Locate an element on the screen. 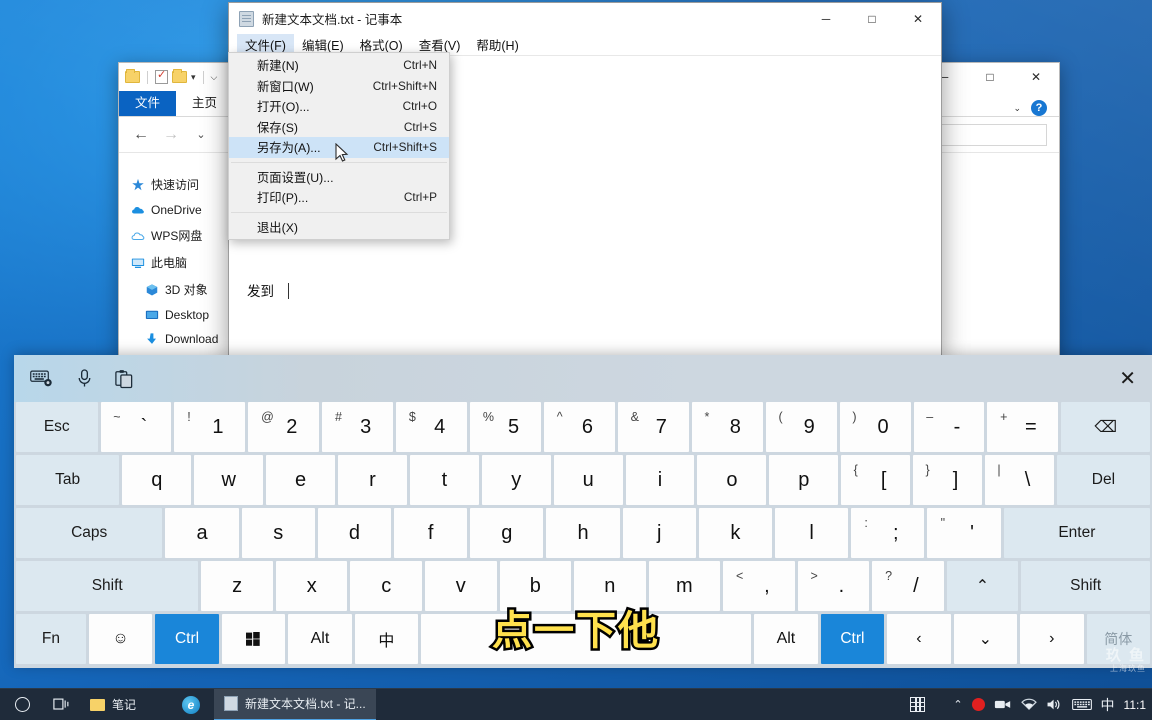 This screenshot has height=720, width=1152. key-q: q is located at coordinates (157, 480).